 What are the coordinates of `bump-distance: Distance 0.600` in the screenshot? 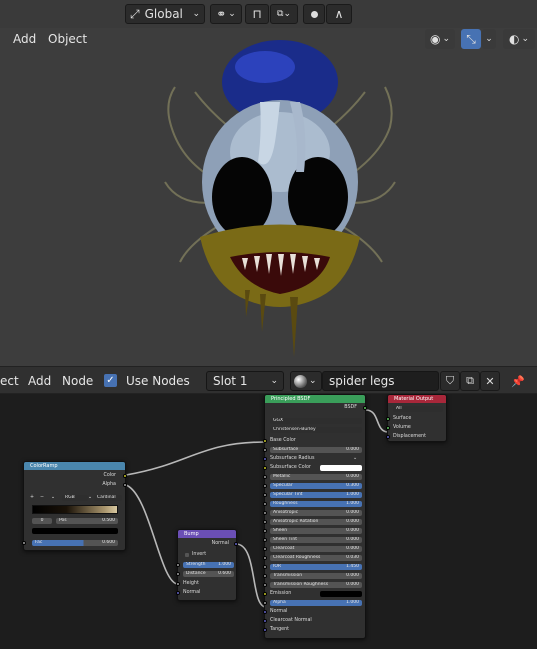 It's located at (208, 574).